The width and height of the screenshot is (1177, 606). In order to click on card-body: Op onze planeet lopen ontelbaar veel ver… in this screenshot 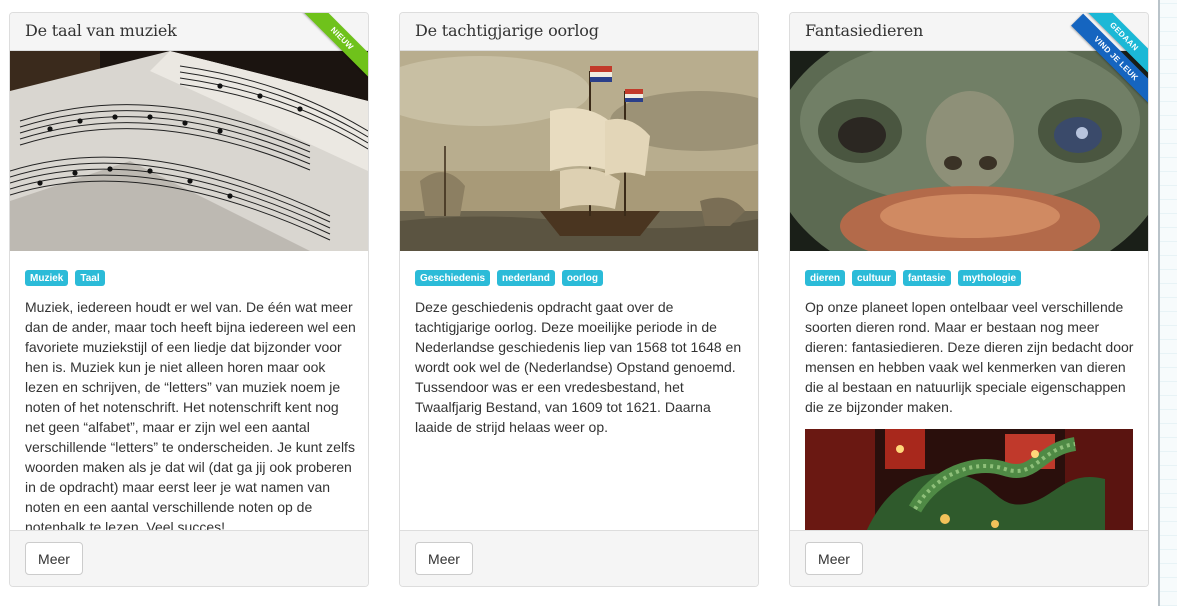, I will do `click(972, 414)`.